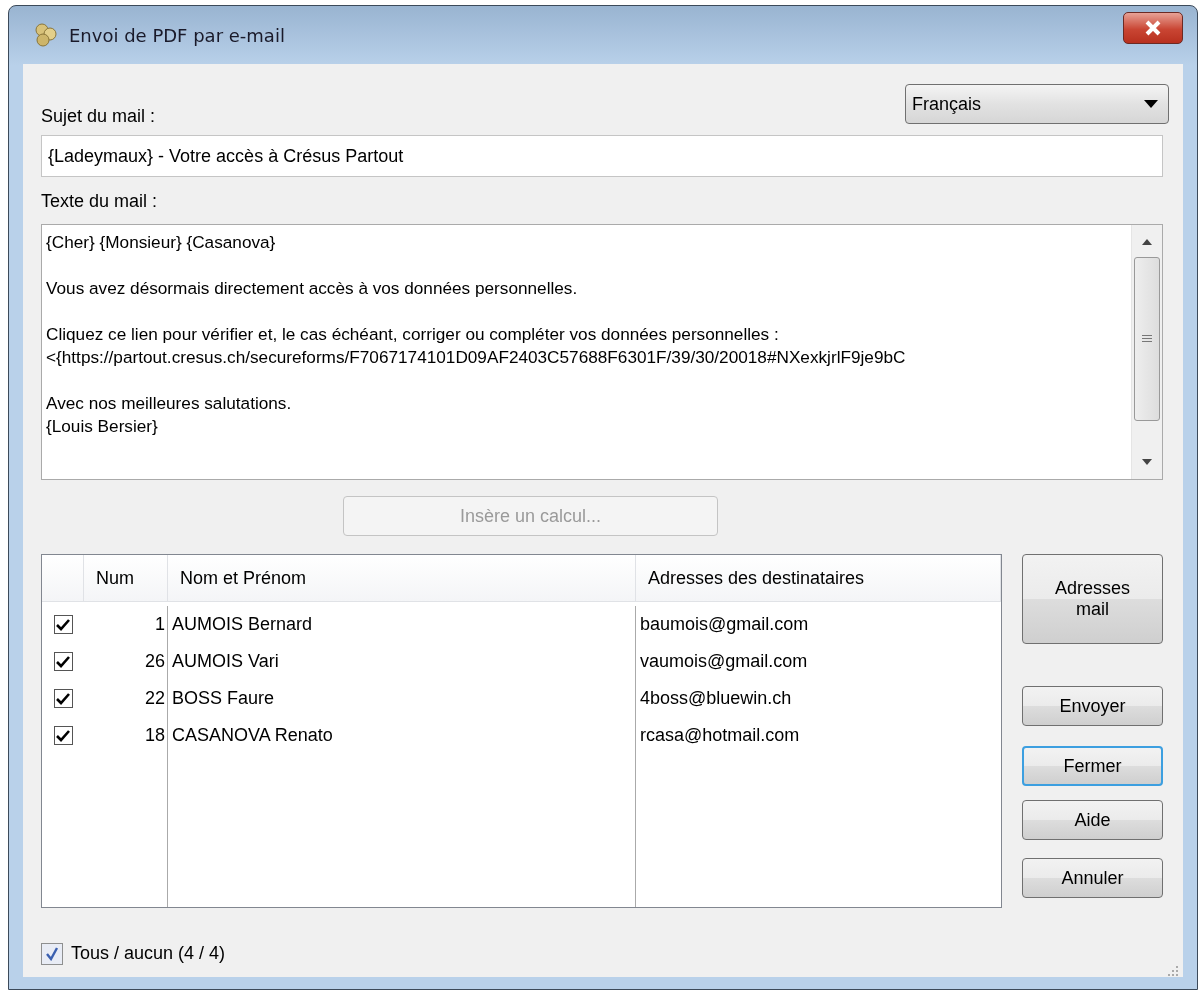  What do you see at coordinates (1151, 104) in the screenshot?
I see `dropdown-arrow-icon` at bounding box center [1151, 104].